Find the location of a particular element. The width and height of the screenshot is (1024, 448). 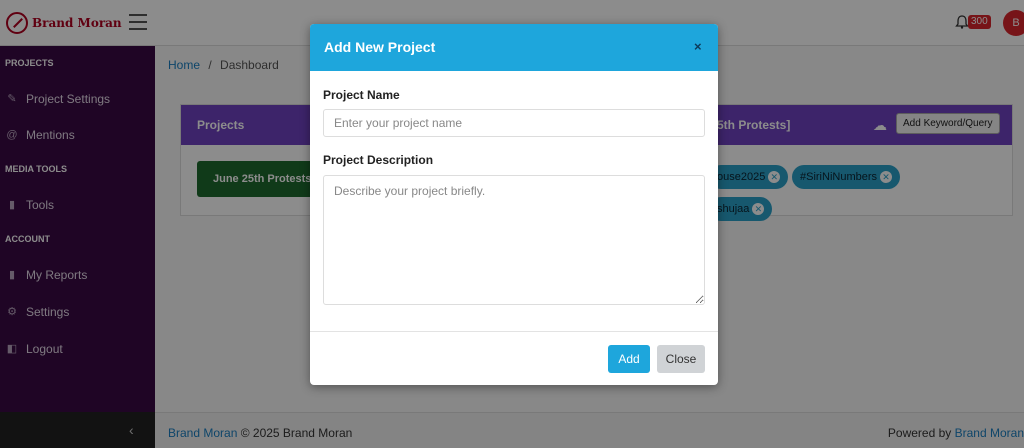

close-icon: × is located at coordinates (698, 46).